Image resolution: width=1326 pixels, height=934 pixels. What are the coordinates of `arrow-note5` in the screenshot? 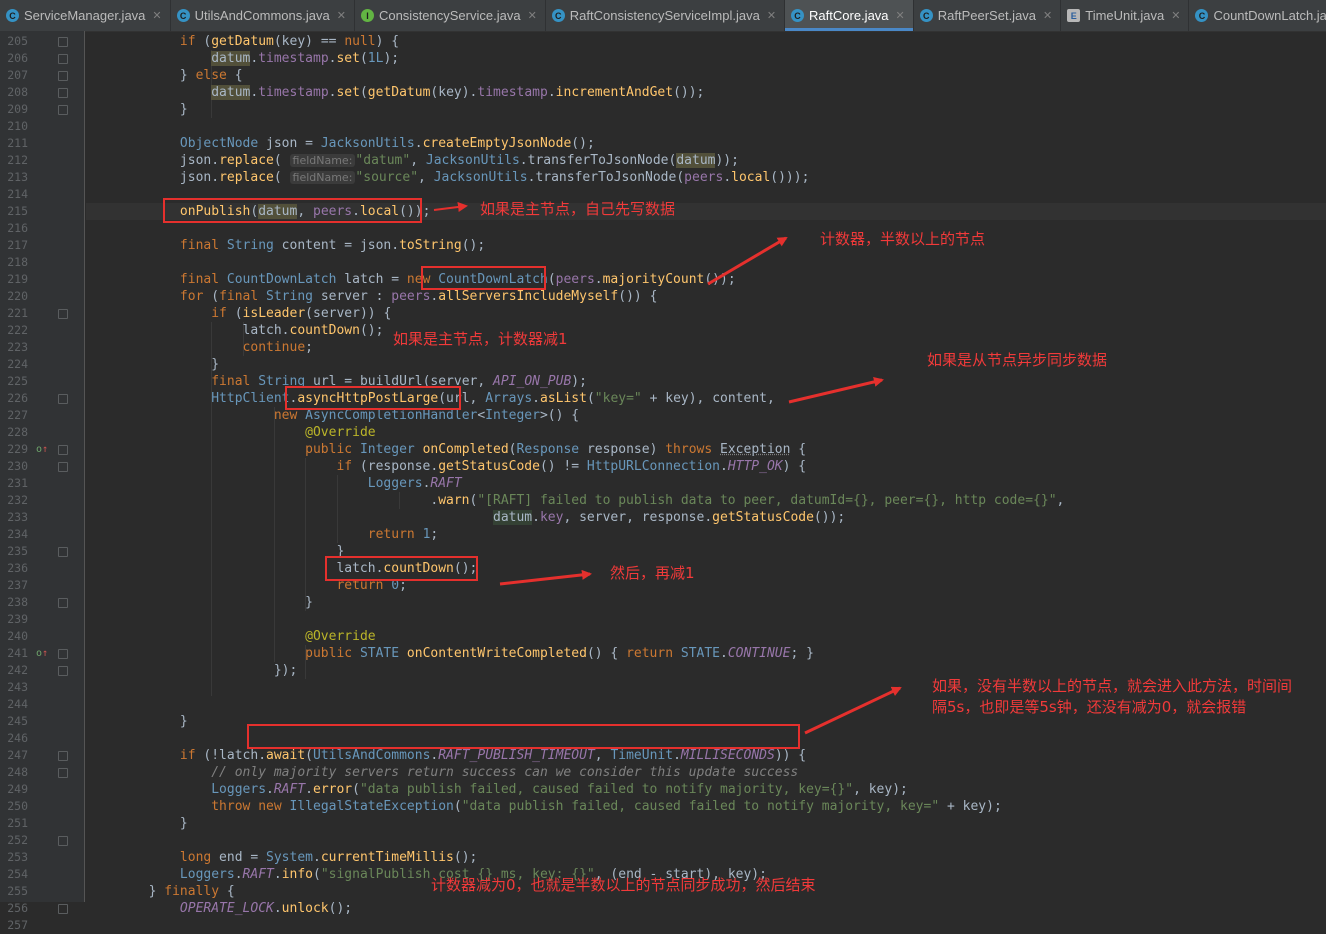 It's located at (545, 577).